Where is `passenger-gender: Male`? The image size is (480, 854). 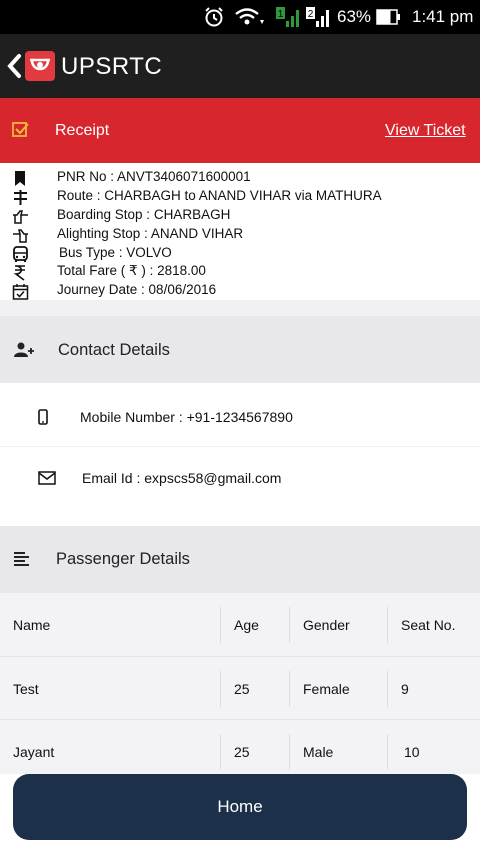 passenger-gender: Male is located at coordinates (318, 752).